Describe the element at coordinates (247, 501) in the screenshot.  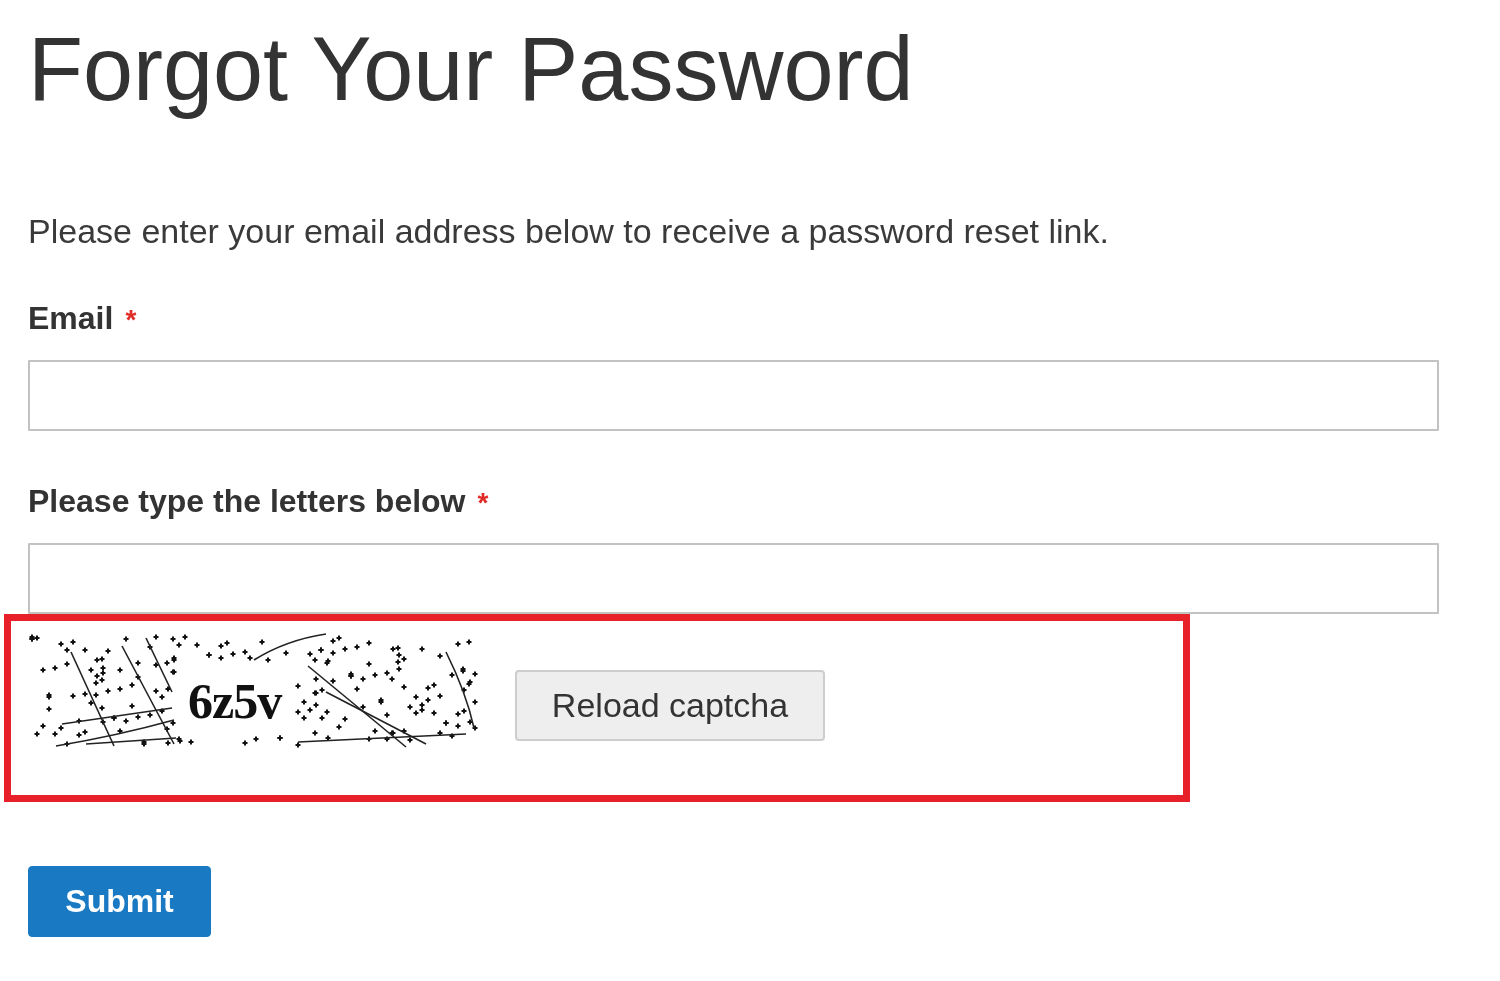
I see `field-label: Please type the letters below` at that location.